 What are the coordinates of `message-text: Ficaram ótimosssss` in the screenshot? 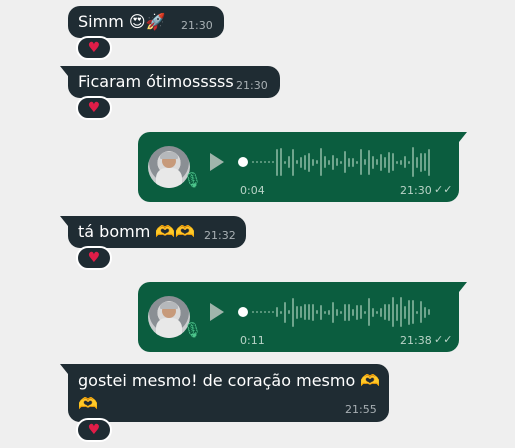 It's located at (156, 81).